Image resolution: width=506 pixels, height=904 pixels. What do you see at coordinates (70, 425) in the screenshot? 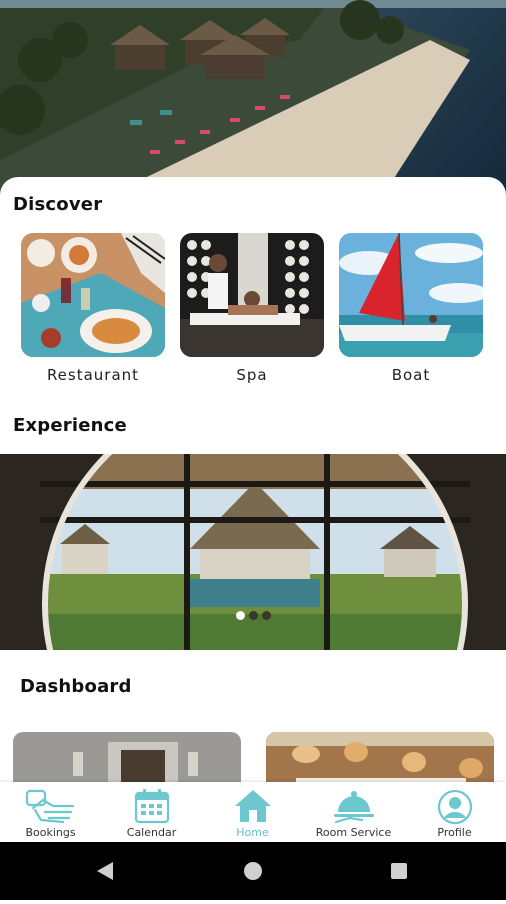
I see `experience-title: Experience` at bounding box center [70, 425].